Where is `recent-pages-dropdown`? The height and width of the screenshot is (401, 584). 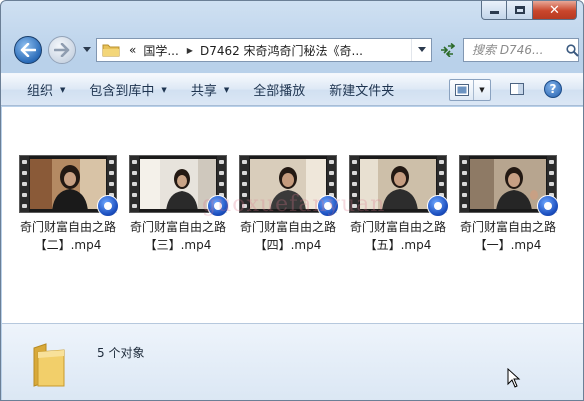
recent-pages-dropdown is located at coordinates (87, 50).